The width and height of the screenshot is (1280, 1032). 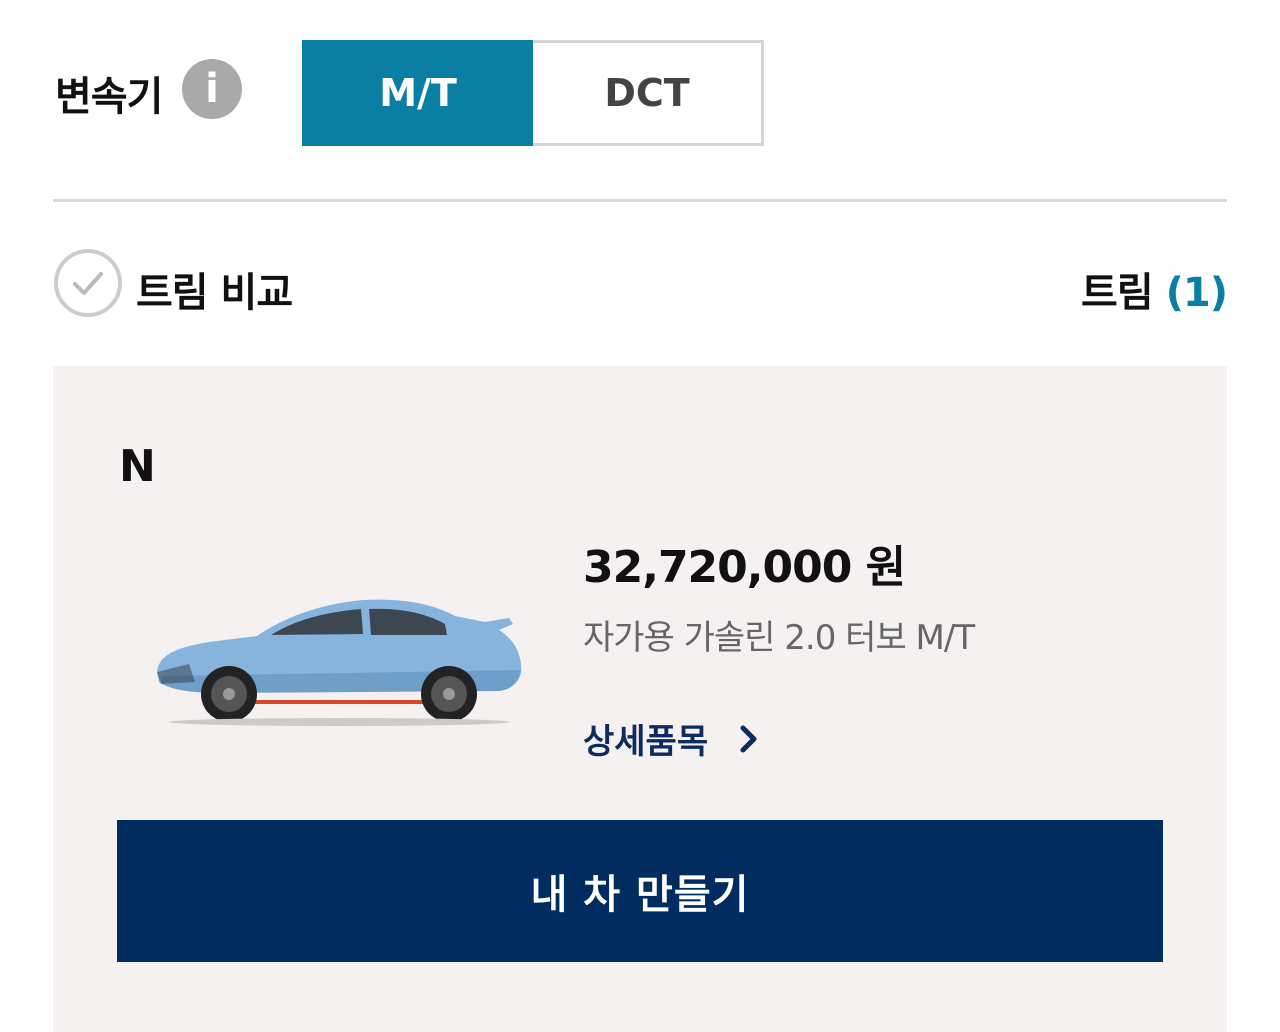 What do you see at coordinates (1117, 293) in the screenshot?
I see `trim-count-label: 트림` at bounding box center [1117, 293].